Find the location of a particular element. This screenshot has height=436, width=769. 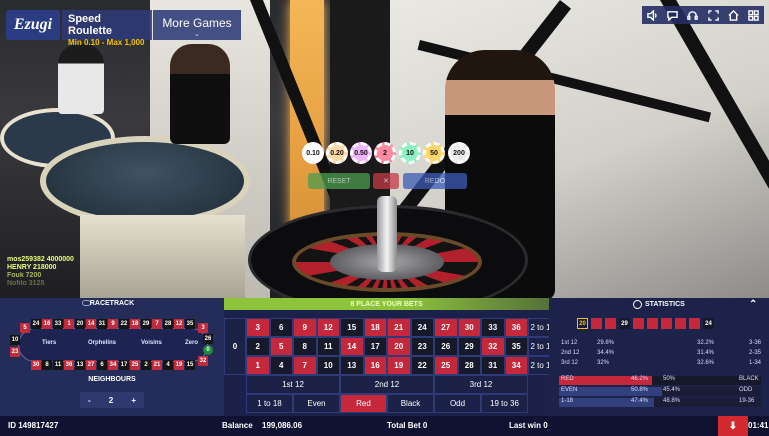

neighbours-minus-button: - is located at coordinates (89, 400).